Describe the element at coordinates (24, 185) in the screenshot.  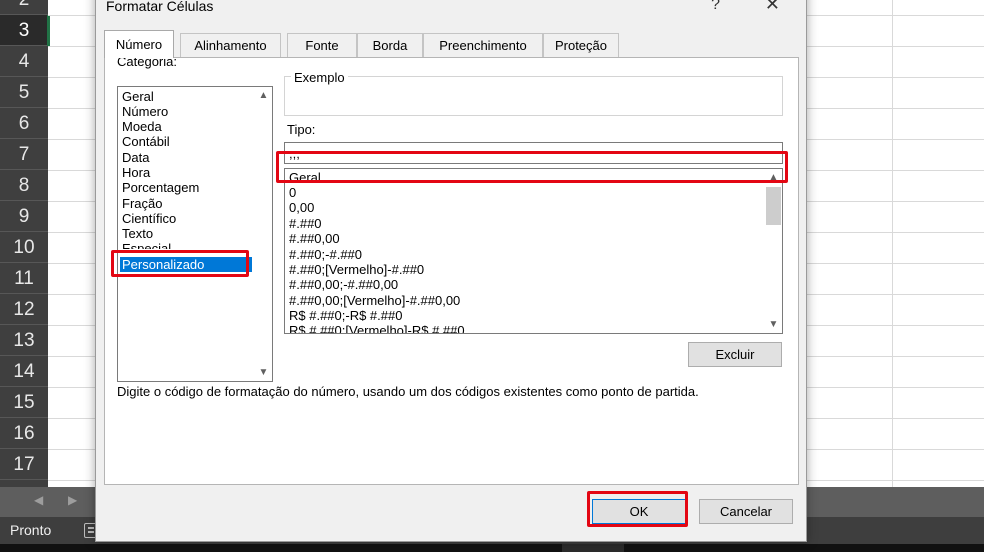
I see `row-header-8: 8` at that location.